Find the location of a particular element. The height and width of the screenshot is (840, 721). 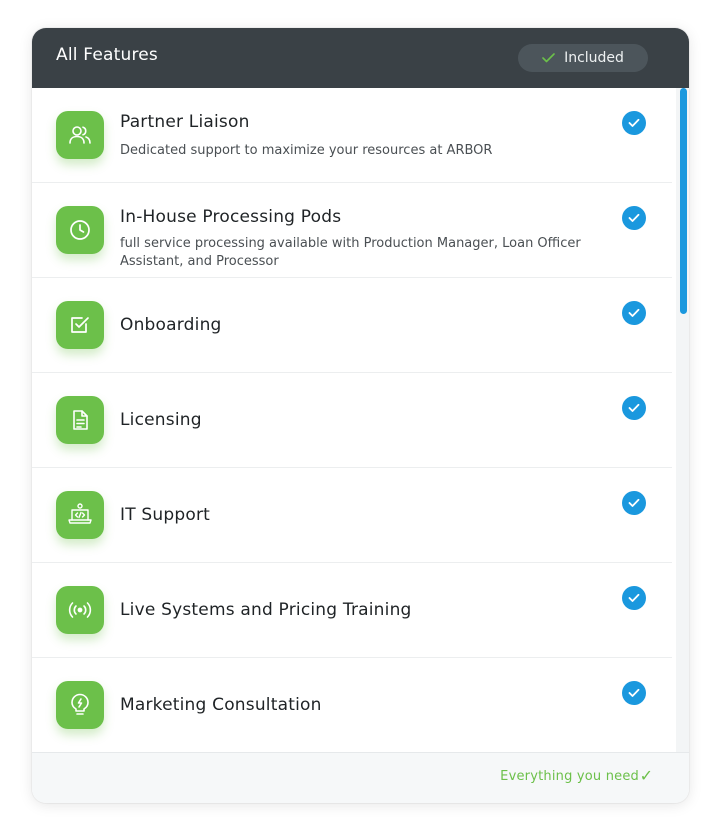

feature-title: In-House Processing Pods is located at coordinates (231, 217).